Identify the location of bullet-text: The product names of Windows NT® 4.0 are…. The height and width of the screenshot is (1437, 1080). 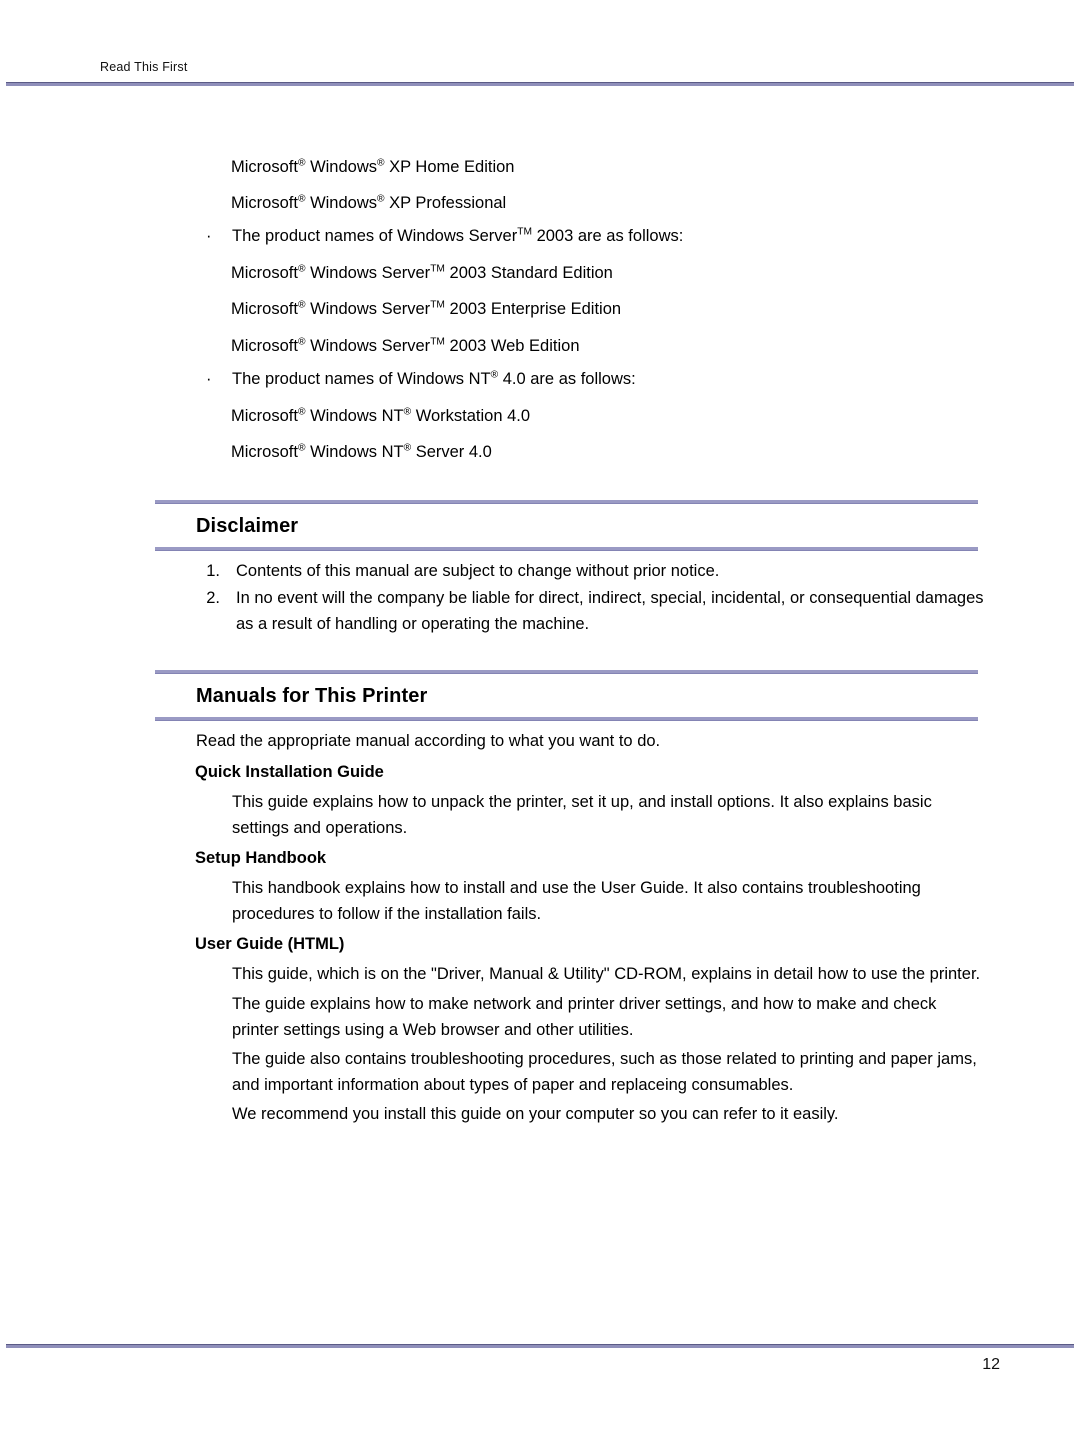
(614, 379).